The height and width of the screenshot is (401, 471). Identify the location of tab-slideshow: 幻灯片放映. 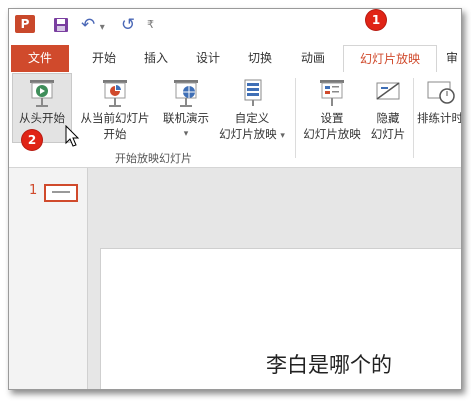
(390, 59).